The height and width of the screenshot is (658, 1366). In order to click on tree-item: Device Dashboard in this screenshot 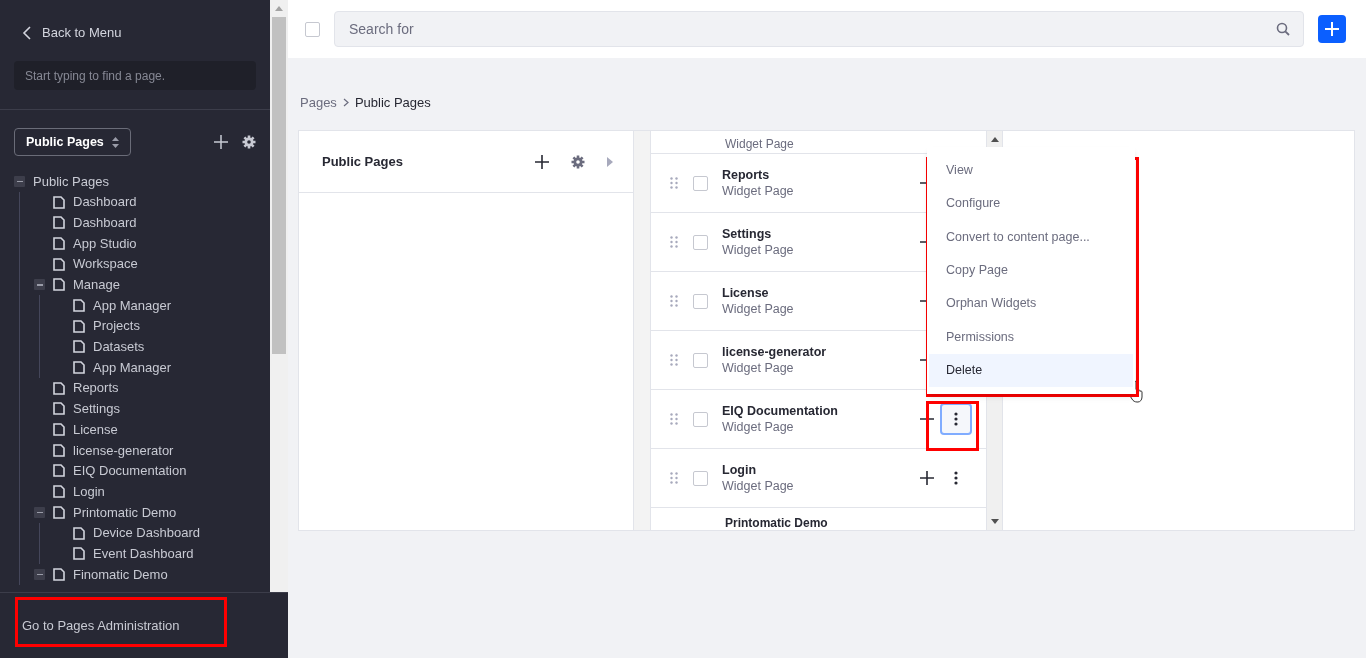, I will do `click(146, 533)`.